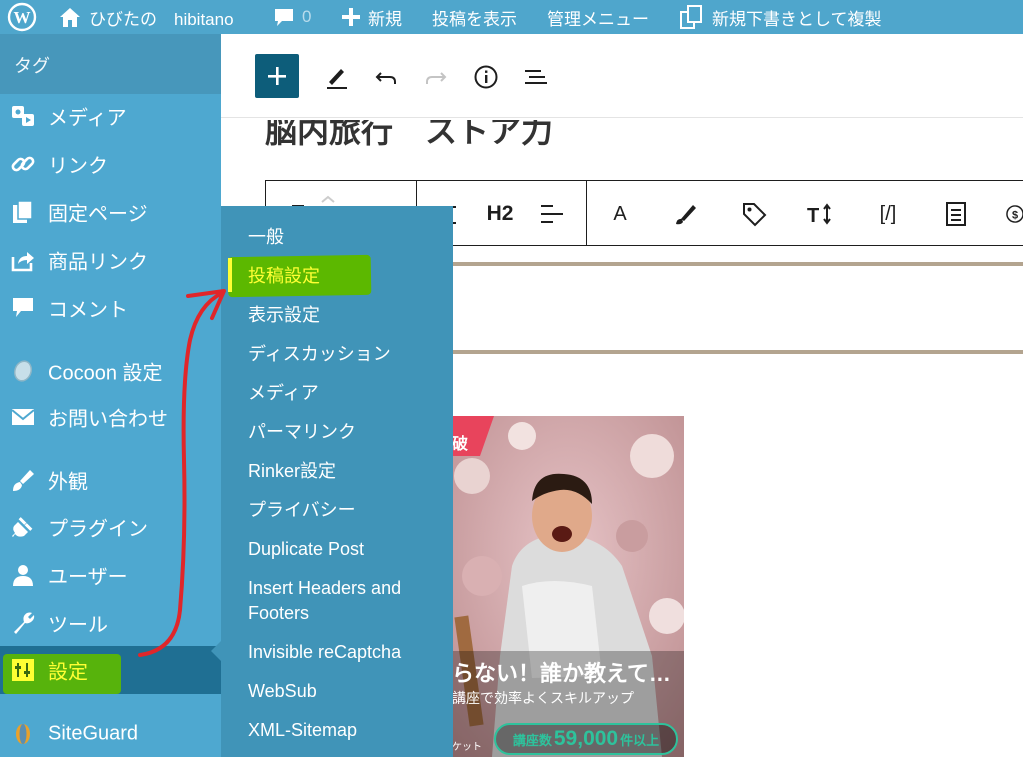 This screenshot has height=757, width=1023. What do you see at coordinates (182, 473) in the screenshot?
I see `annotation-arrow` at bounding box center [182, 473].